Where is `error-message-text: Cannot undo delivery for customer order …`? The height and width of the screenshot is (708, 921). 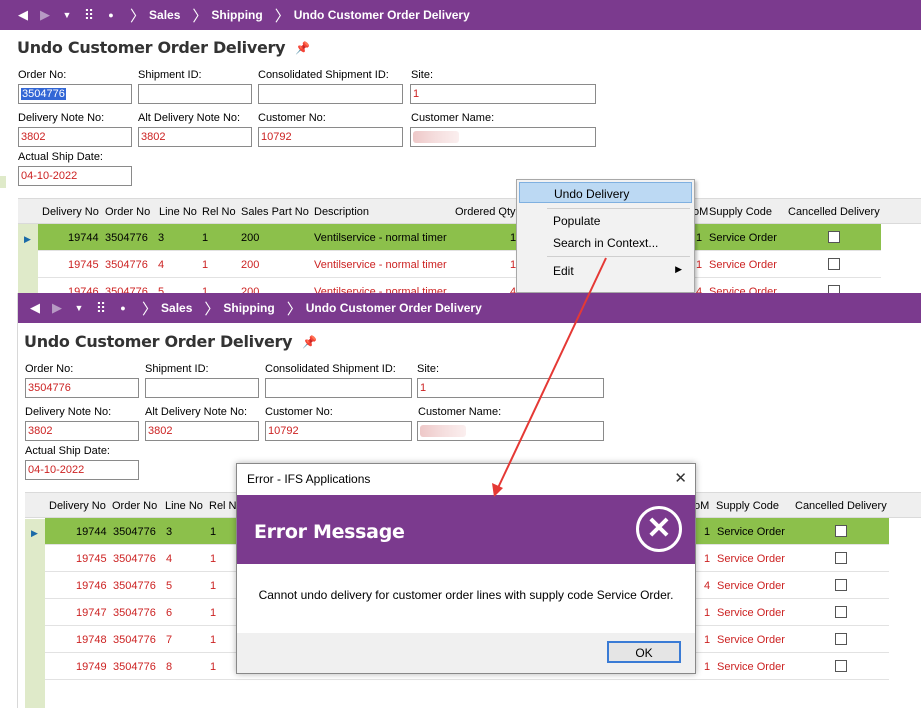 error-message-text: Cannot undo delivery for customer order … is located at coordinates (466, 595).